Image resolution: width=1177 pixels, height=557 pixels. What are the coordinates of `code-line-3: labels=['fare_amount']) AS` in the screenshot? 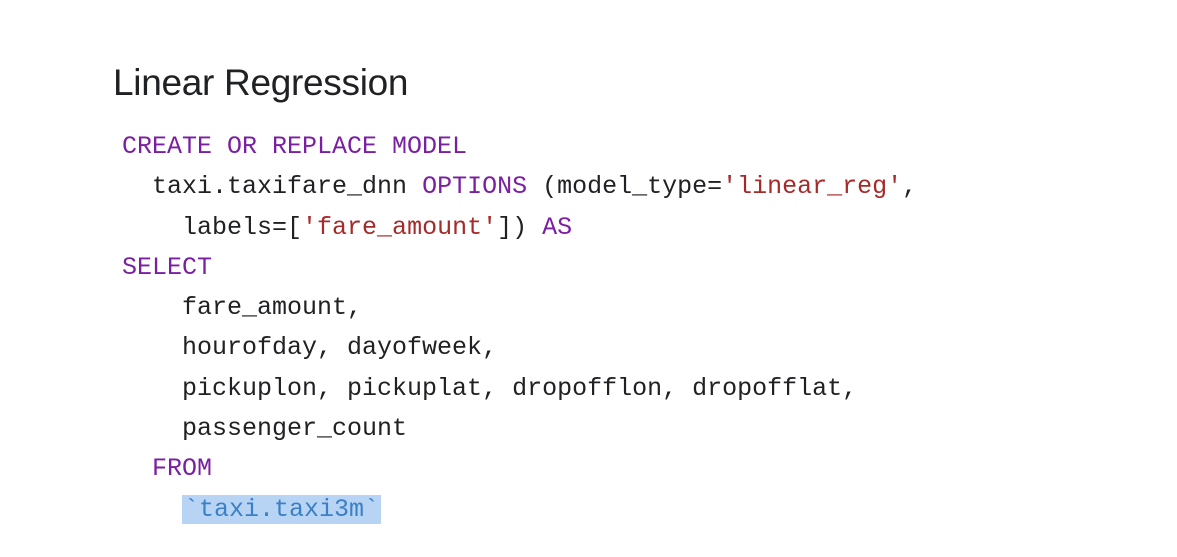 It's located at (519, 228).